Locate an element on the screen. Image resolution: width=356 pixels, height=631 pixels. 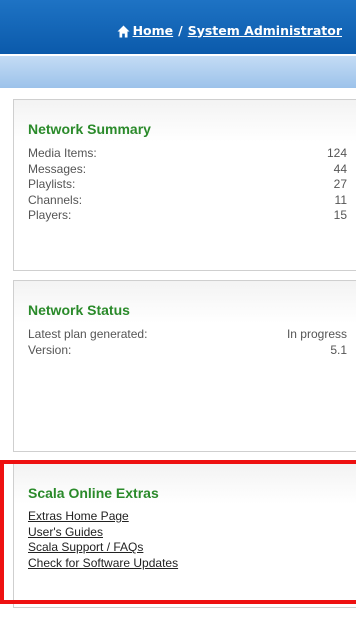
users-guides-link: User's Guides is located at coordinates (103, 533).